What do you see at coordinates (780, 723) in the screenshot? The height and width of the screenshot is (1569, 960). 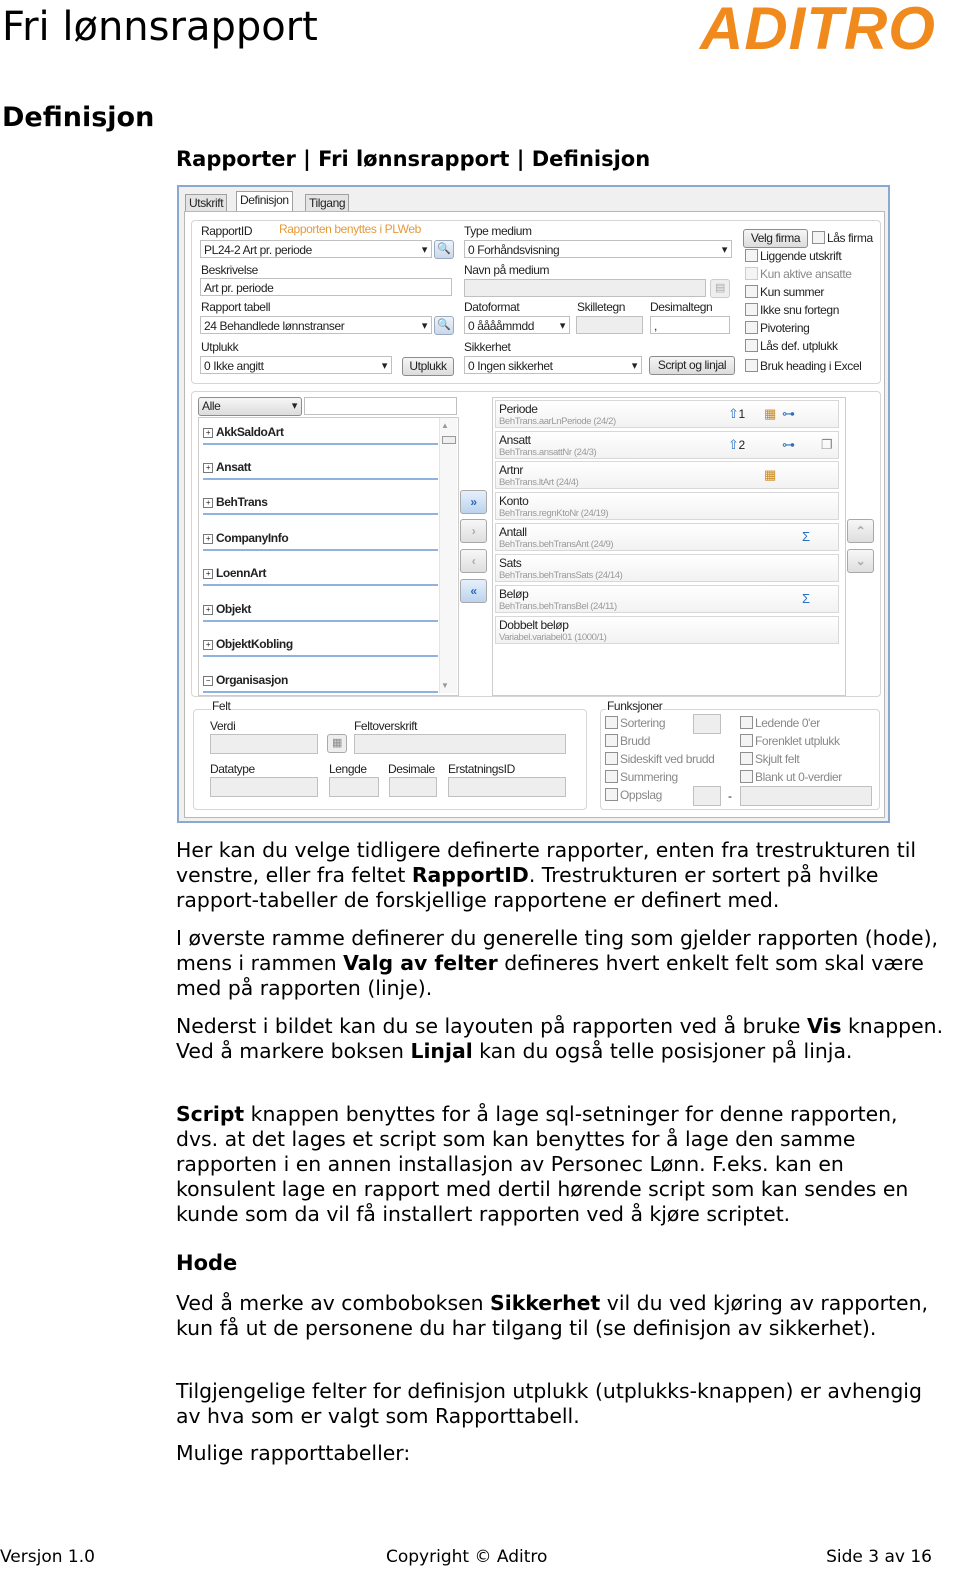 I see `ledende-nuller-checkbox: Ledende 0'er` at bounding box center [780, 723].